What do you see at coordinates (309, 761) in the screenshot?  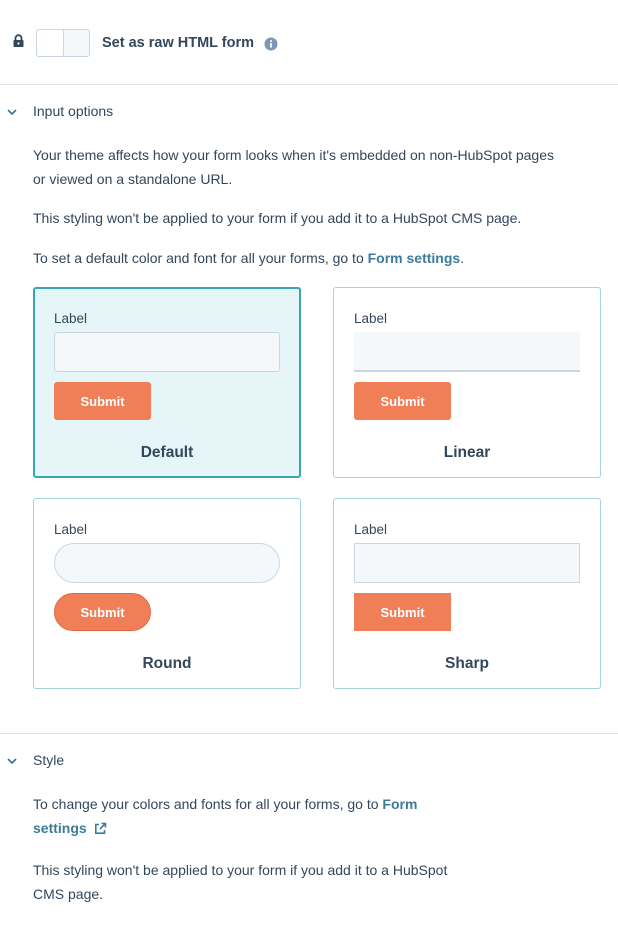 I see `style-header: Style` at bounding box center [309, 761].